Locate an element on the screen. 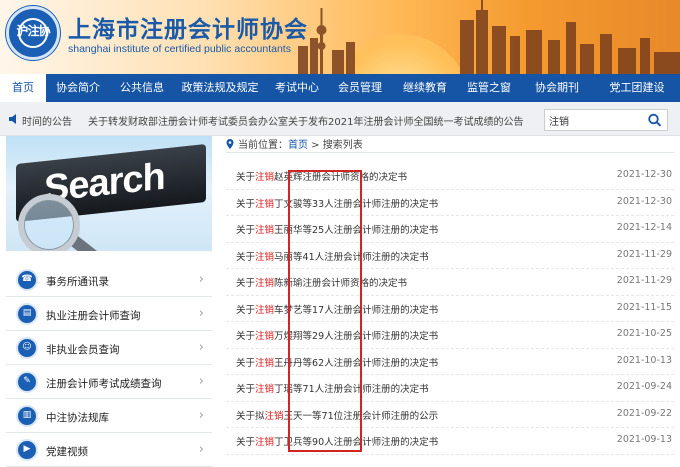  logo-text: 沪注协 is located at coordinates (33, 31).